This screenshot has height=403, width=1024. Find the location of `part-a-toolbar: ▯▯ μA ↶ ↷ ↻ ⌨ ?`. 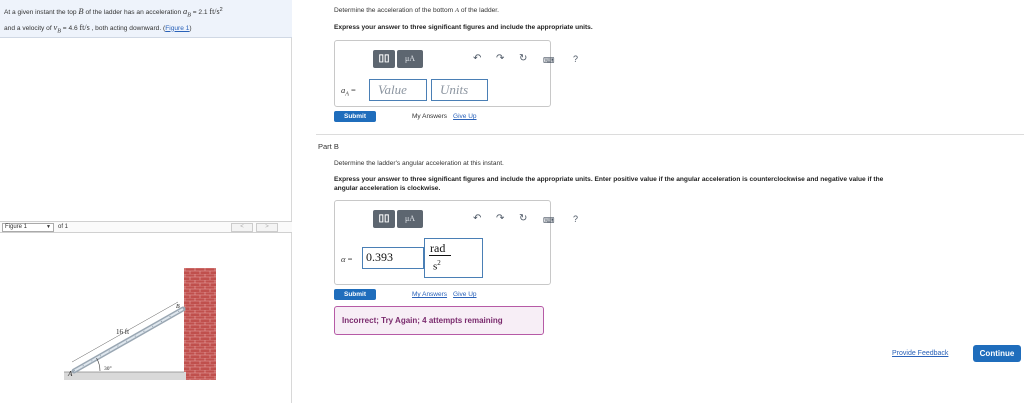

part-a-toolbar: ▯▯ μA ↶ ↷ ↻ ⌨ ? is located at coordinates (479, 60).